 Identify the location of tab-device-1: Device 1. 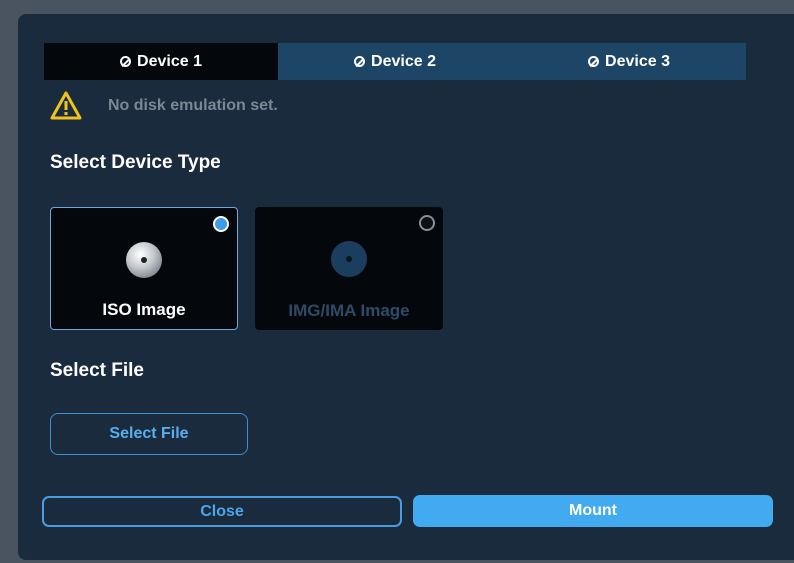
(161, 61).